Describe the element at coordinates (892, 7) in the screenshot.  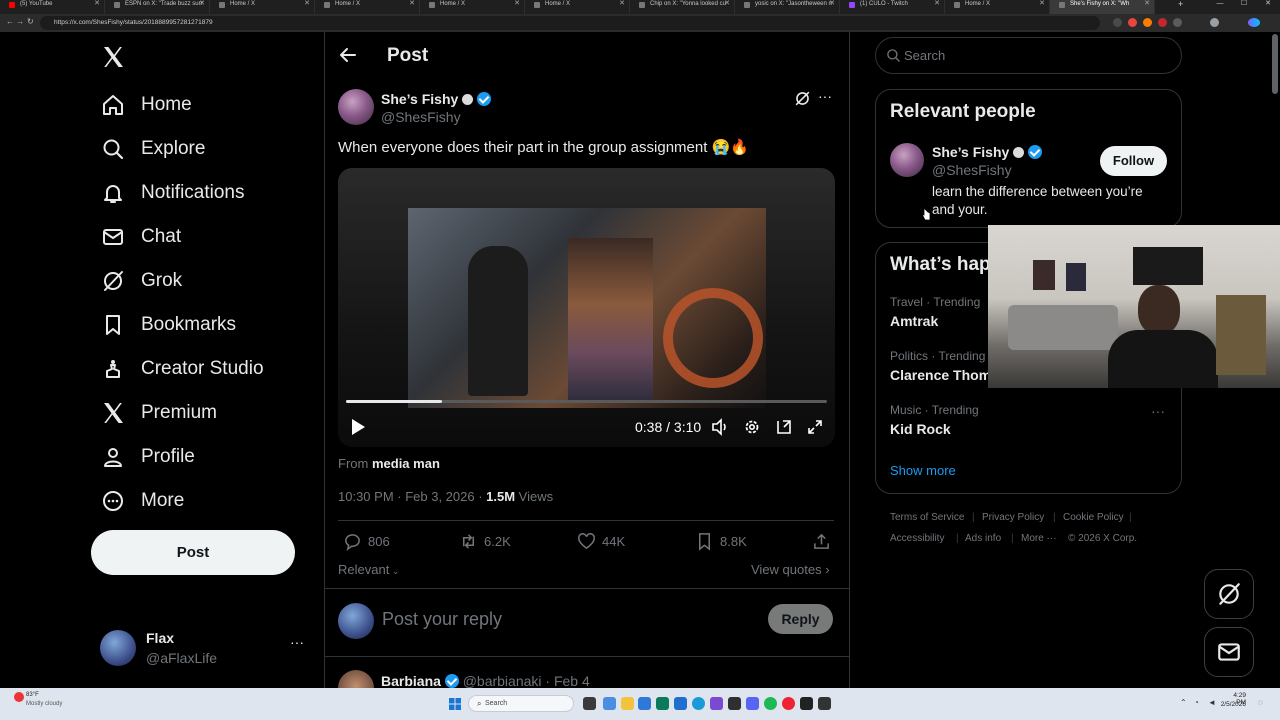
I see `browser-tab: (1) CULO - Twitch ✕` at that location.